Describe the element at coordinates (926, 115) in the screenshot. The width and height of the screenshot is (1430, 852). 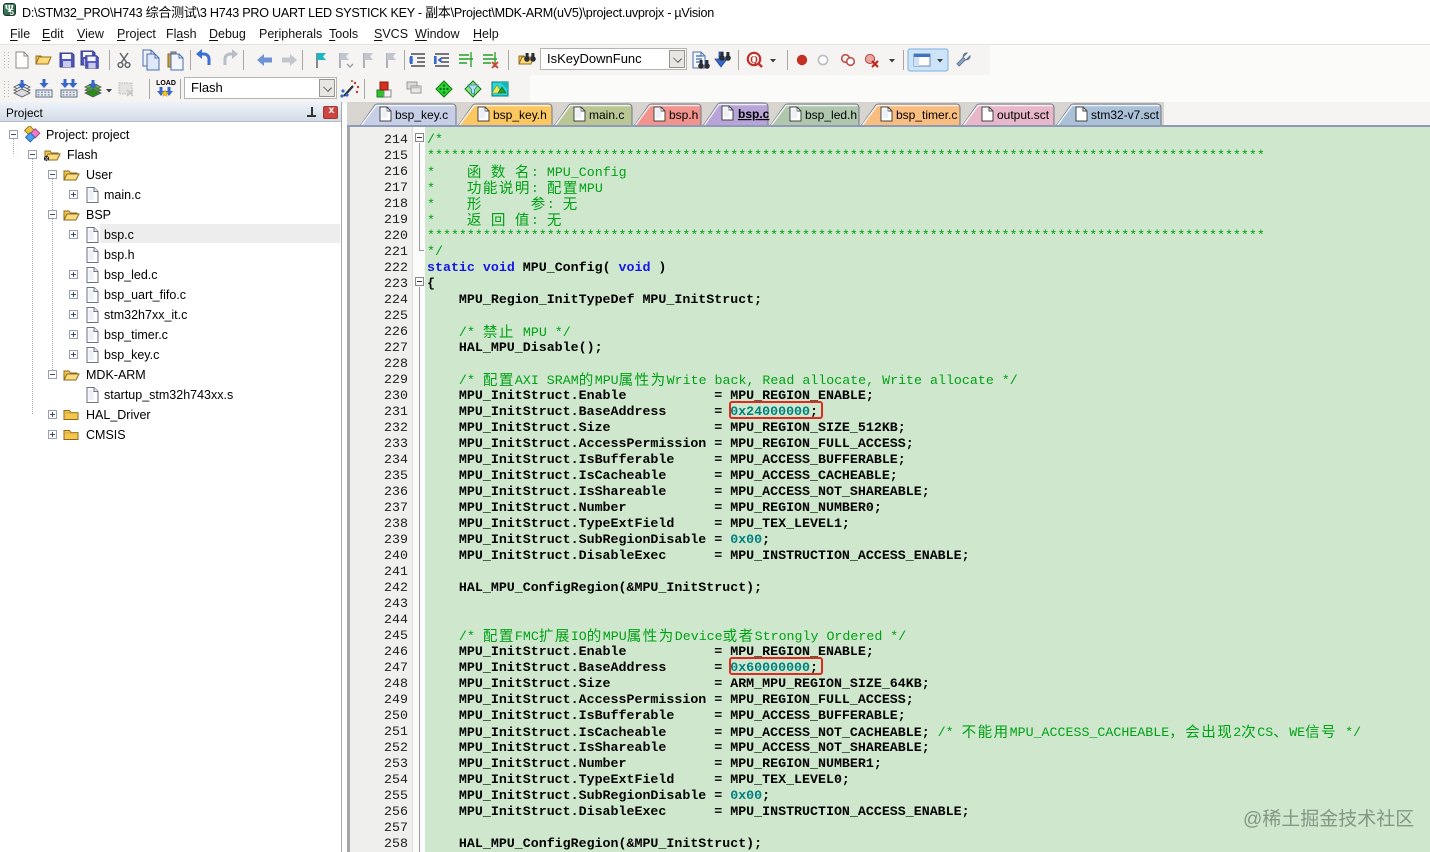
I see `svg-text: bsp_timer.c` at that location.